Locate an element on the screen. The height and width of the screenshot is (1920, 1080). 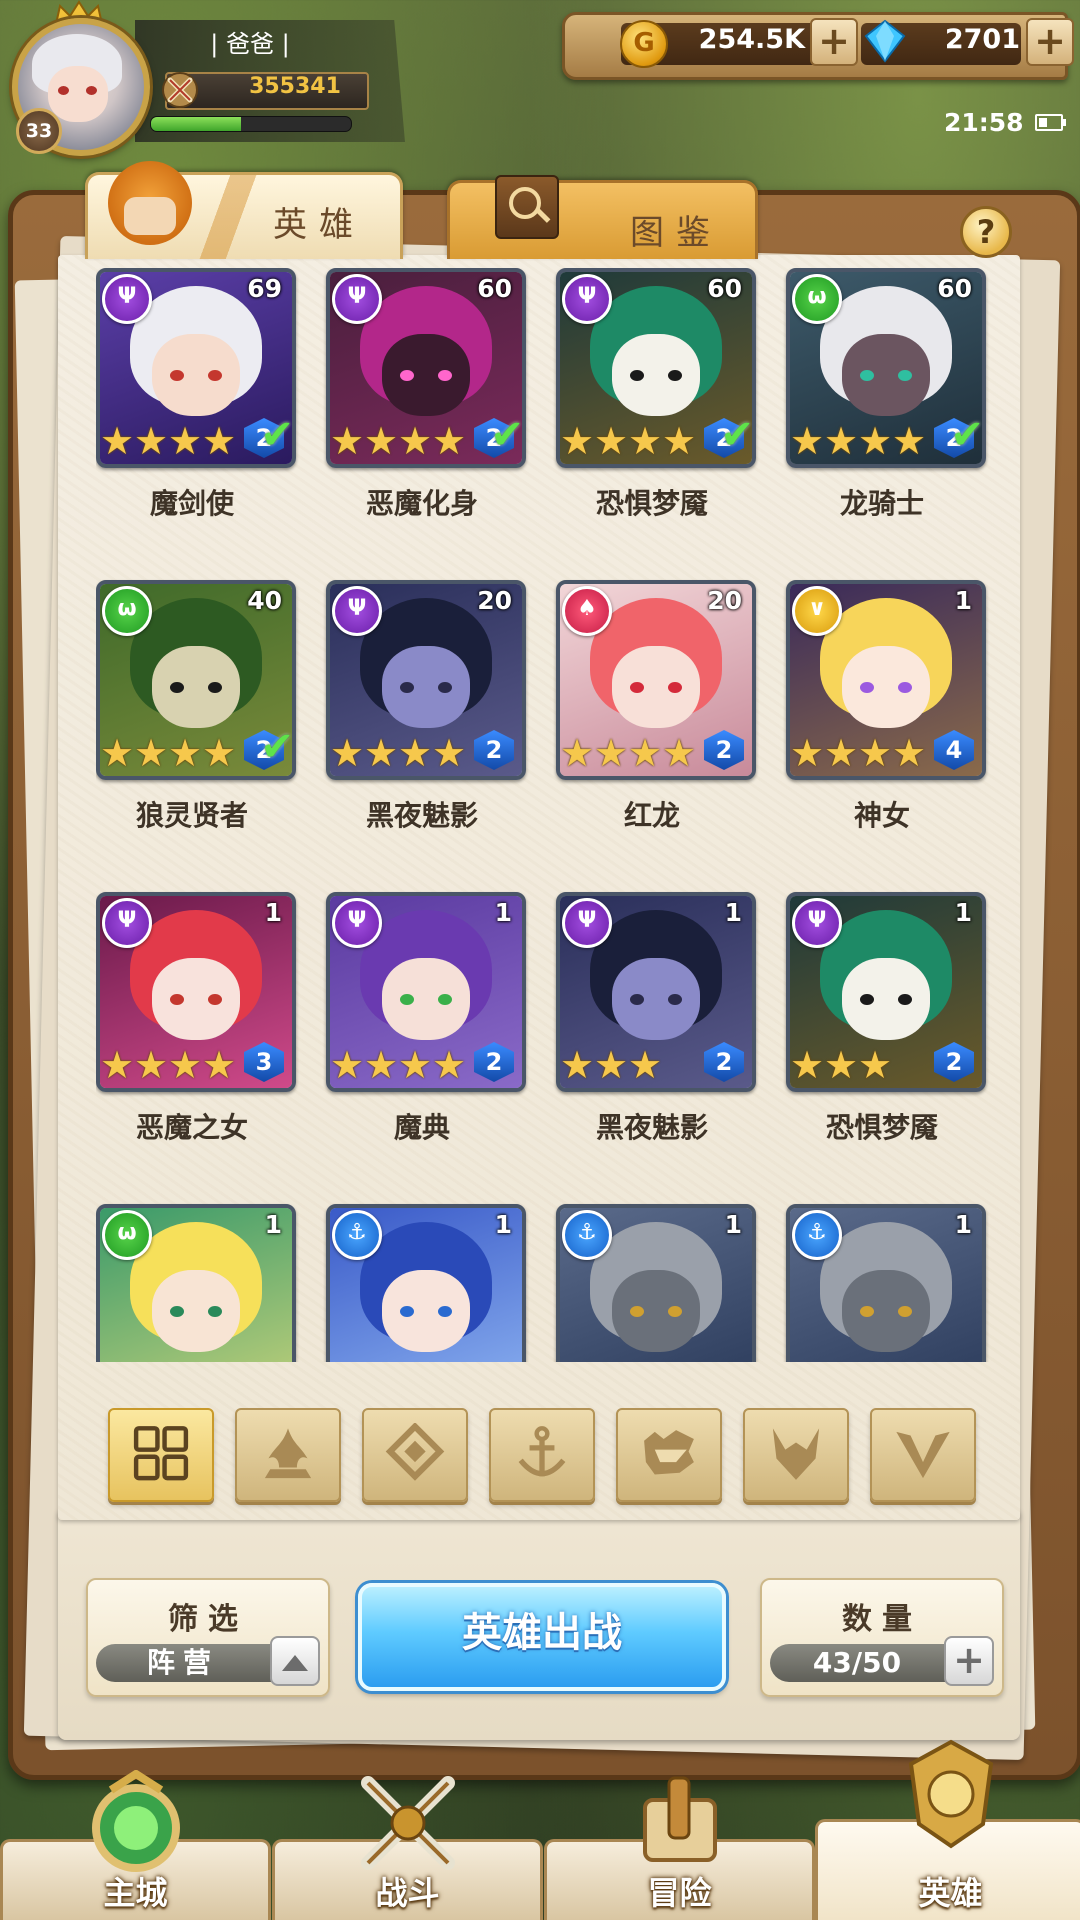
hero-card: Ψ 69 ★ ★ ★ ★ 2 ✔ 魔剑使 is located at coordinates (196, 395).